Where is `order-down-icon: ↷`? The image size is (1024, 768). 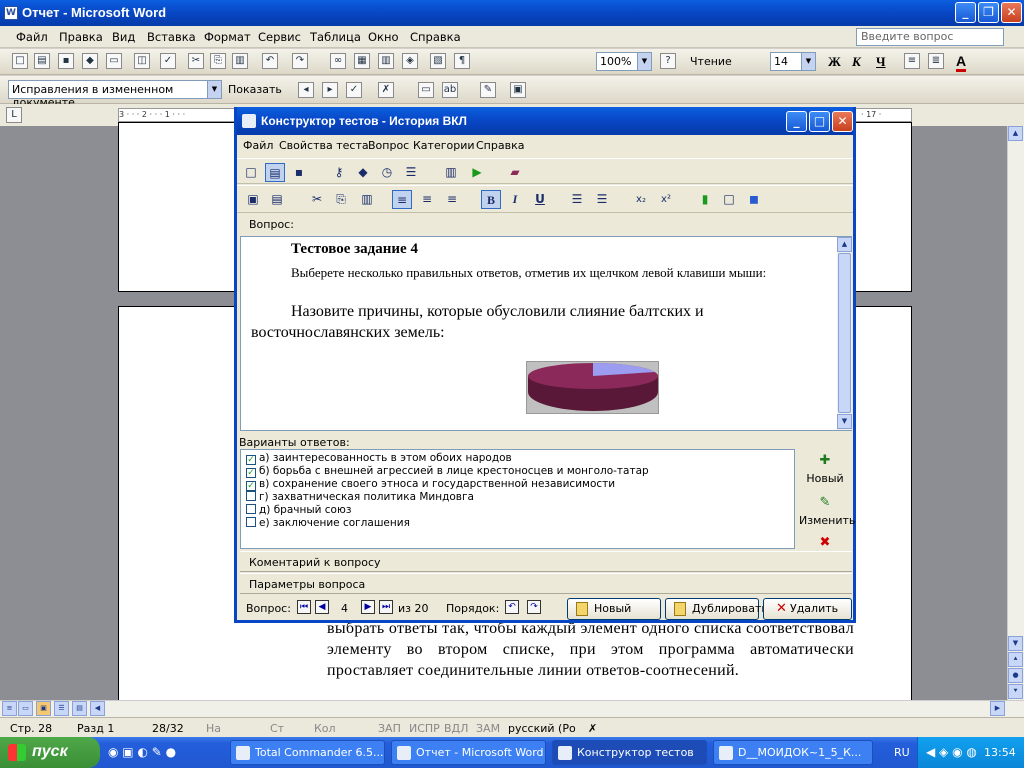
order-down-icon: ↷ is located at coordinates (534, 607).